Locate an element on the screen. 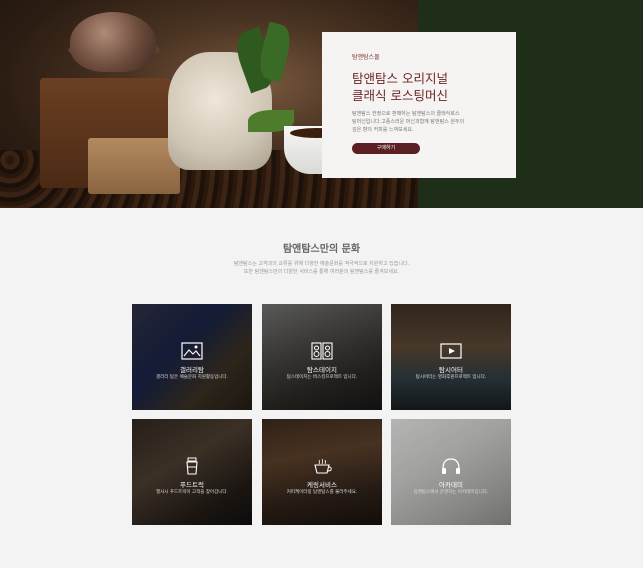  tile-food-truck: 푸드트럭 행사시 푸드트럭이 고객을 찾아갑니다. is located at coordinates (192, 472).